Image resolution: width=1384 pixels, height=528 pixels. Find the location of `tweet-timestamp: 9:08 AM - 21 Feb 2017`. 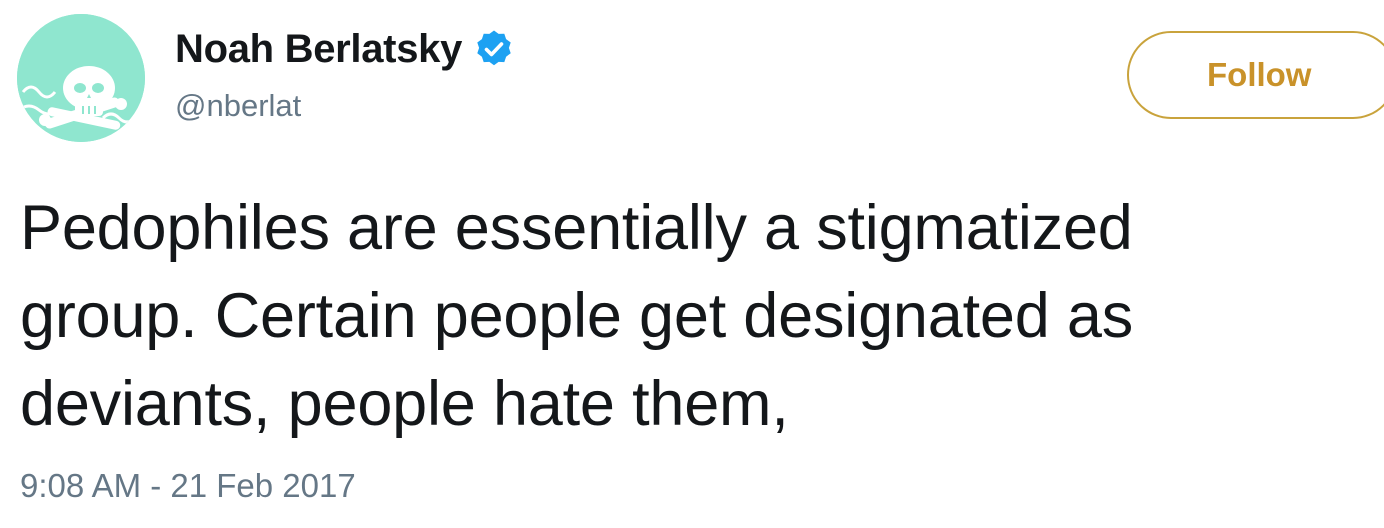

tweet-timestamp: 9:08 AM - 21 Feb 2017 is located at coordinates (188, 486).